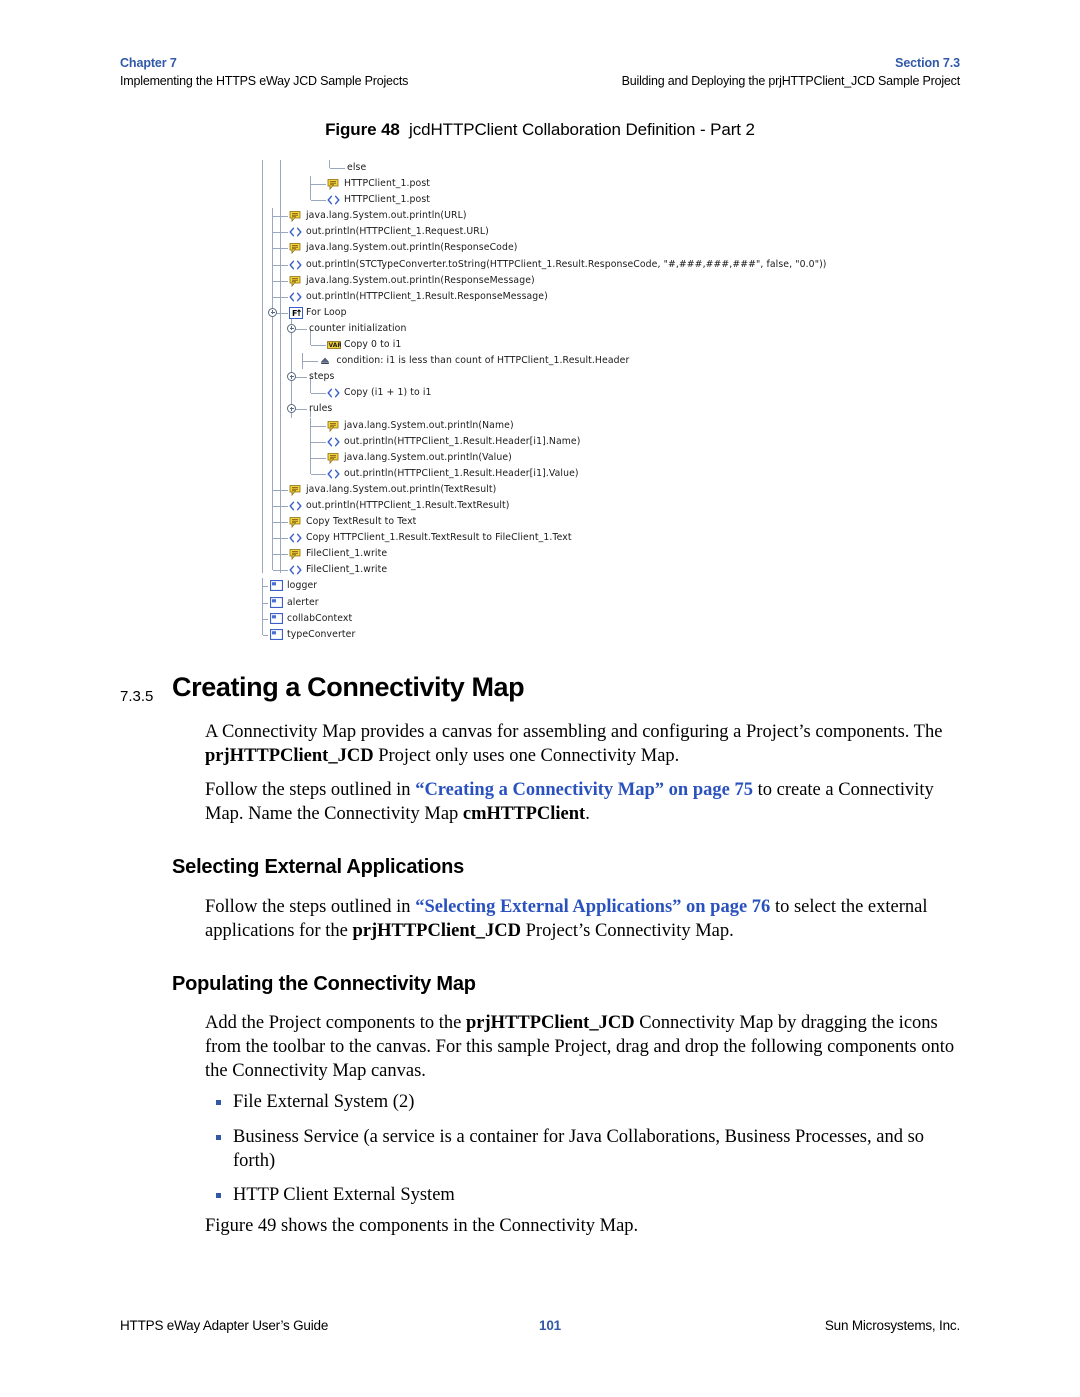  I want to click on svg-text: VAR, so click(335, 345).